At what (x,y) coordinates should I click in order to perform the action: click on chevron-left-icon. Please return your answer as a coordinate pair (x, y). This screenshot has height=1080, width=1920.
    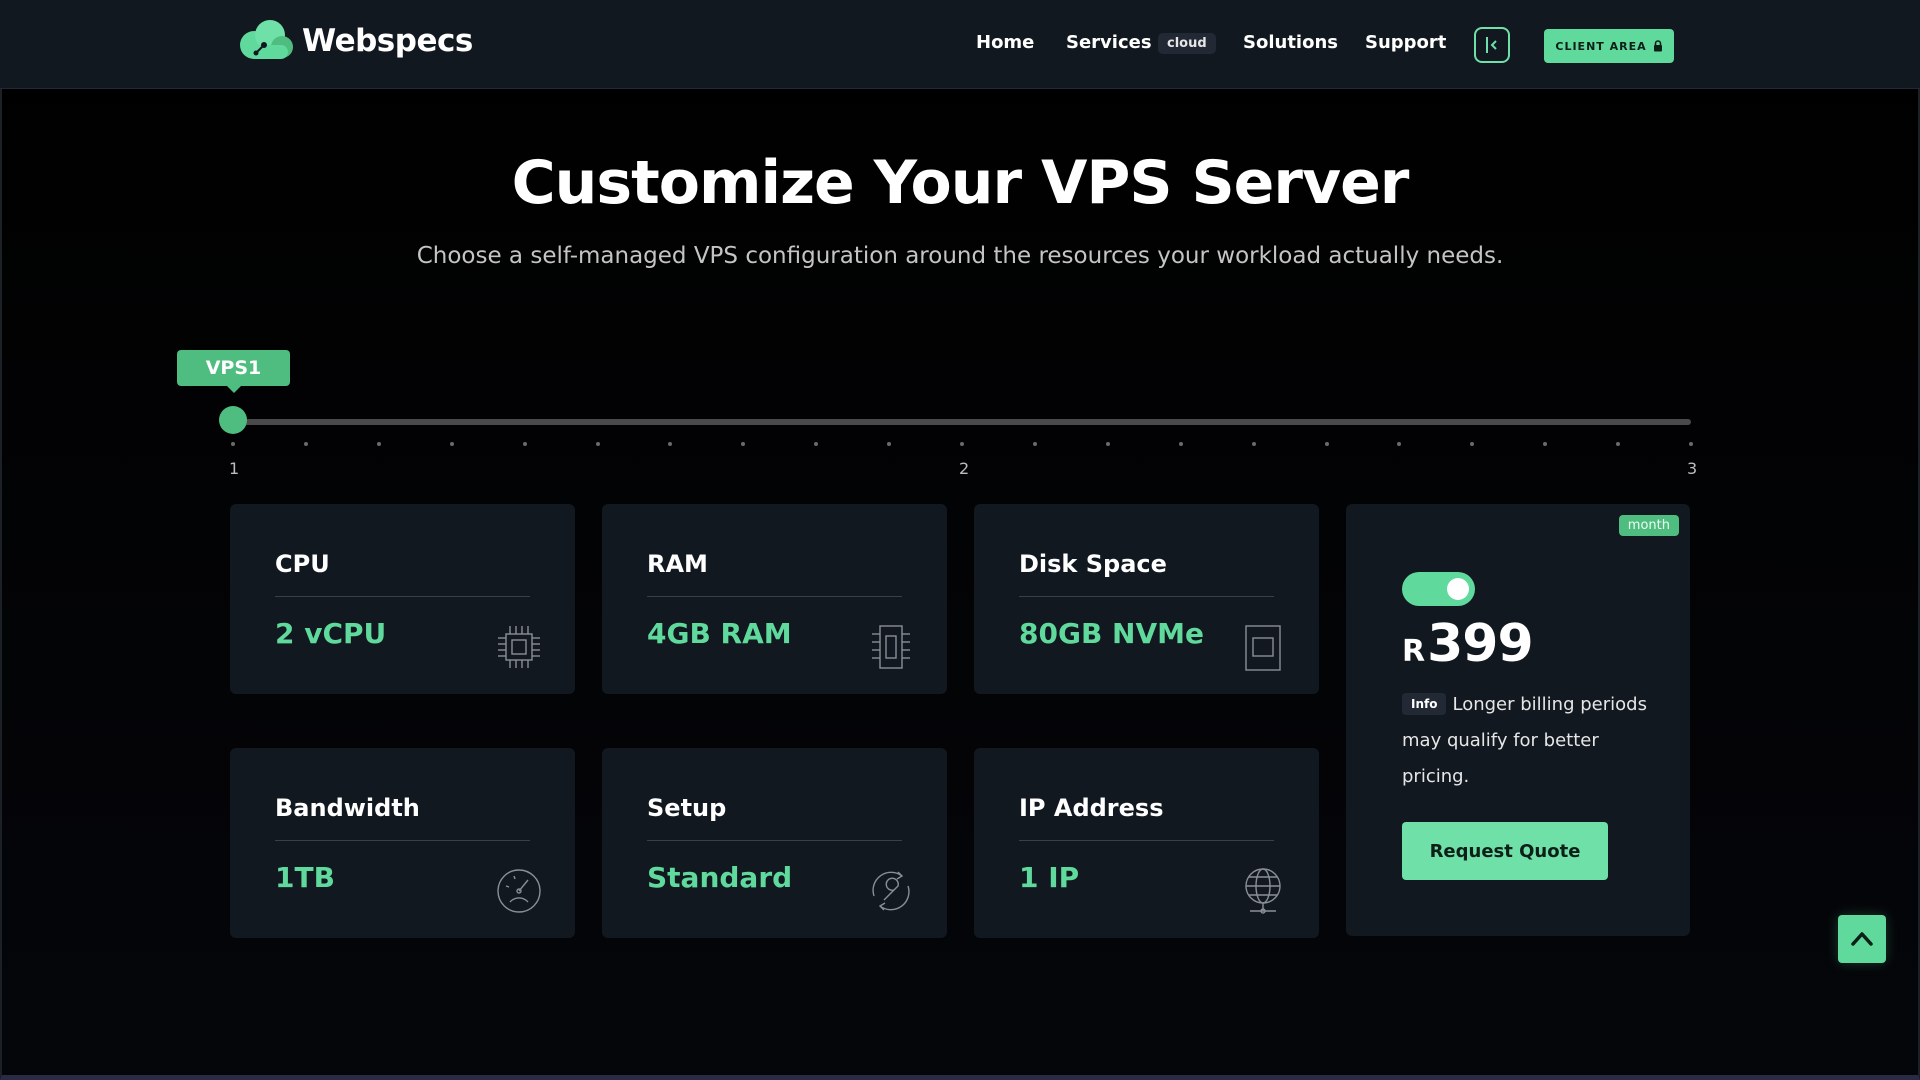
    Looking at the image, I should click on (1491, 45).